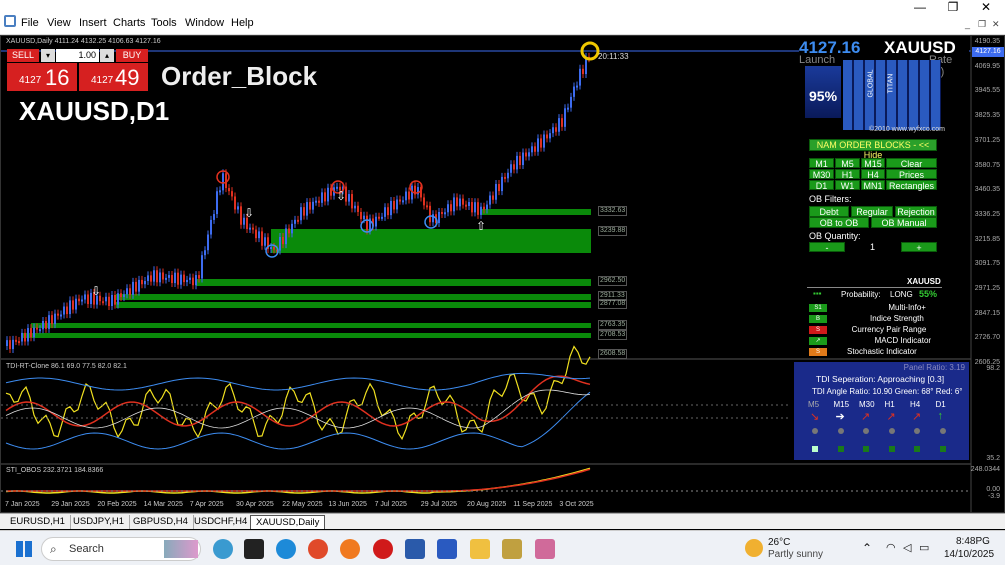  I want to click on widgets-icon, so click(223, 549).